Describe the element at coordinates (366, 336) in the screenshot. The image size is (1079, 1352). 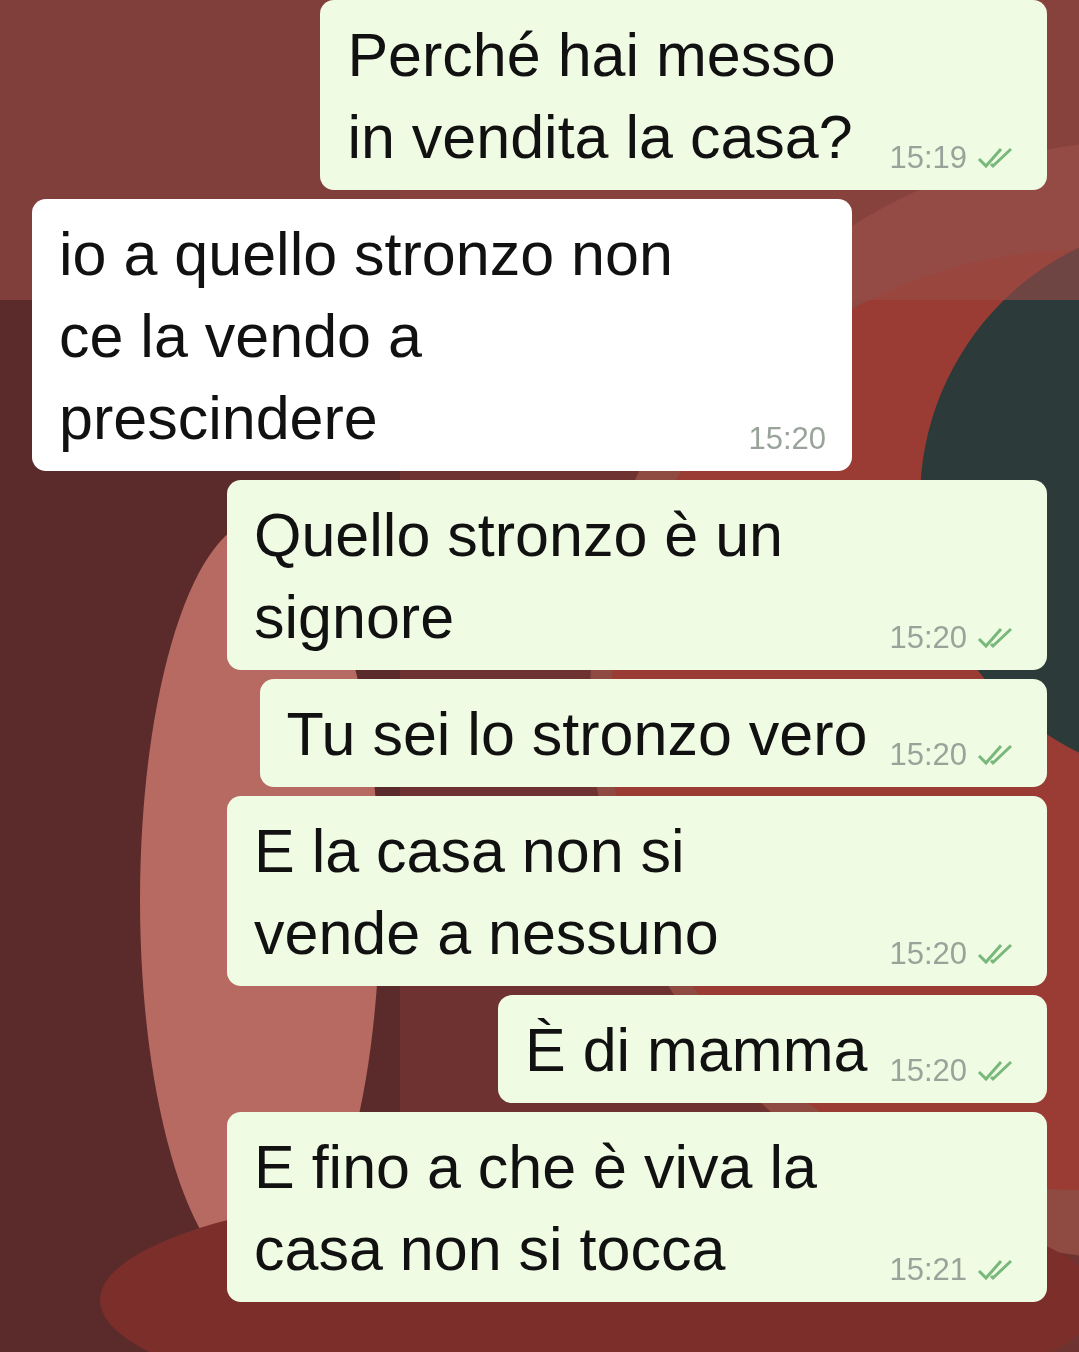
I see `message-text: io a quello stronzo non ce la vendo a prescindere` at that location.